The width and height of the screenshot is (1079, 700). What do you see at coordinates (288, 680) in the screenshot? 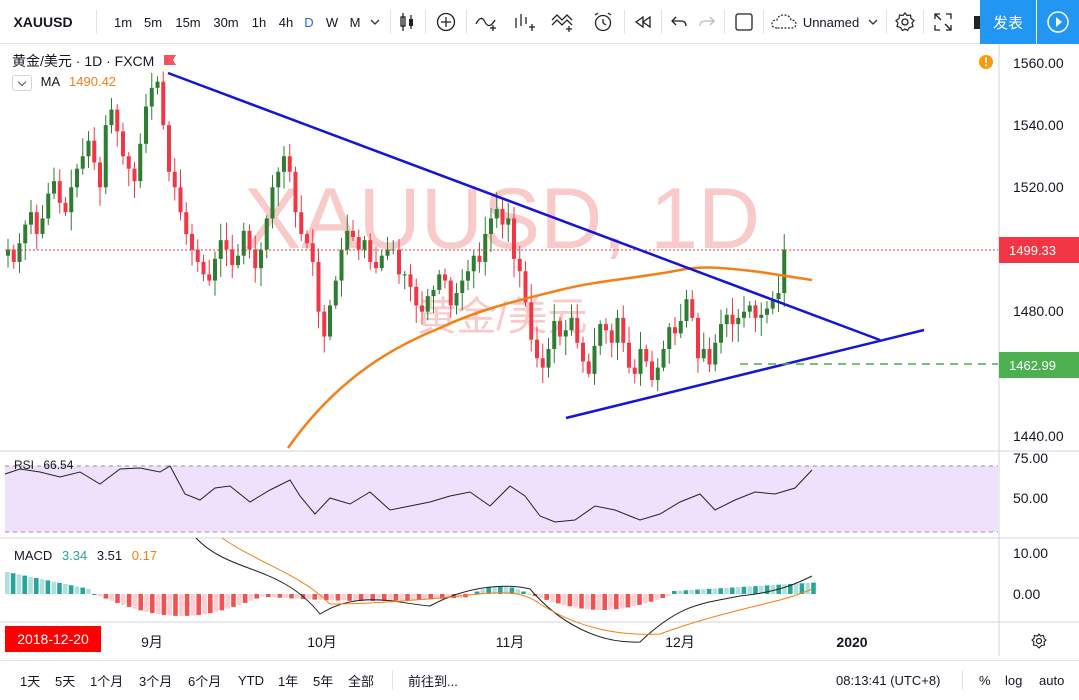
I see `range-1y: 1年` at bounding box center [288, 680].